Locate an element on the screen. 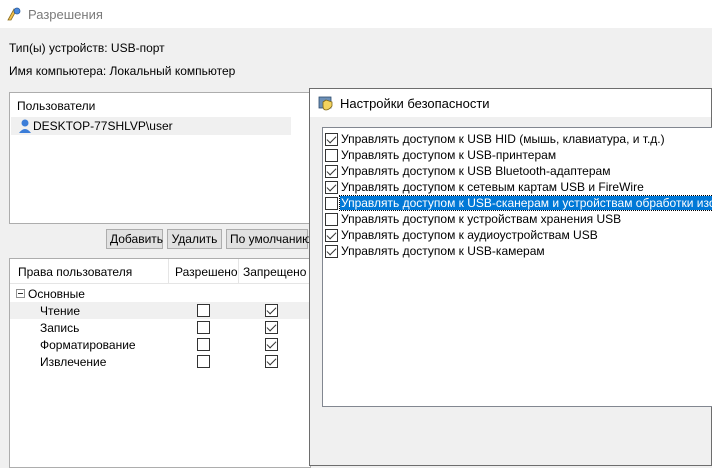 This screenshot has height=468, width=712. dialog-titlebar: Настройки безопасности is located at coordinates (510, 103).